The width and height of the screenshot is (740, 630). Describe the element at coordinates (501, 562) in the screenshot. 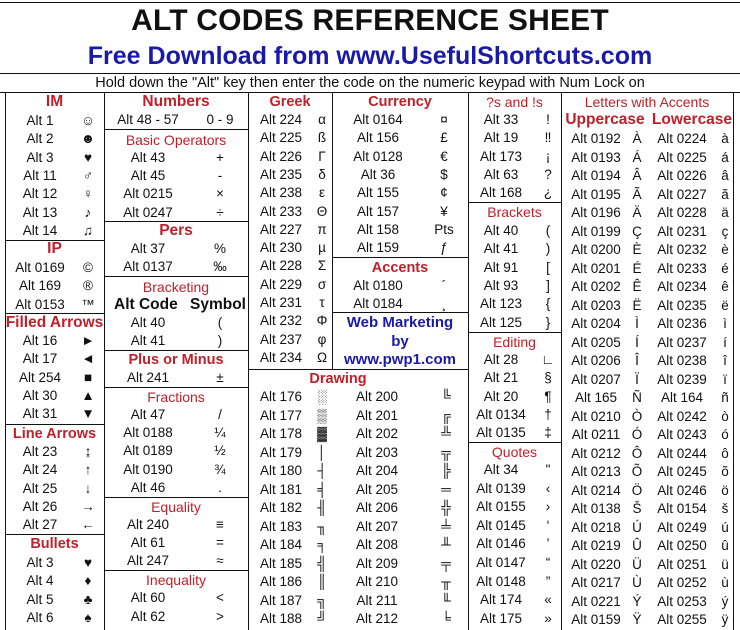

I see `alt-code: Alt 0147` at that location.